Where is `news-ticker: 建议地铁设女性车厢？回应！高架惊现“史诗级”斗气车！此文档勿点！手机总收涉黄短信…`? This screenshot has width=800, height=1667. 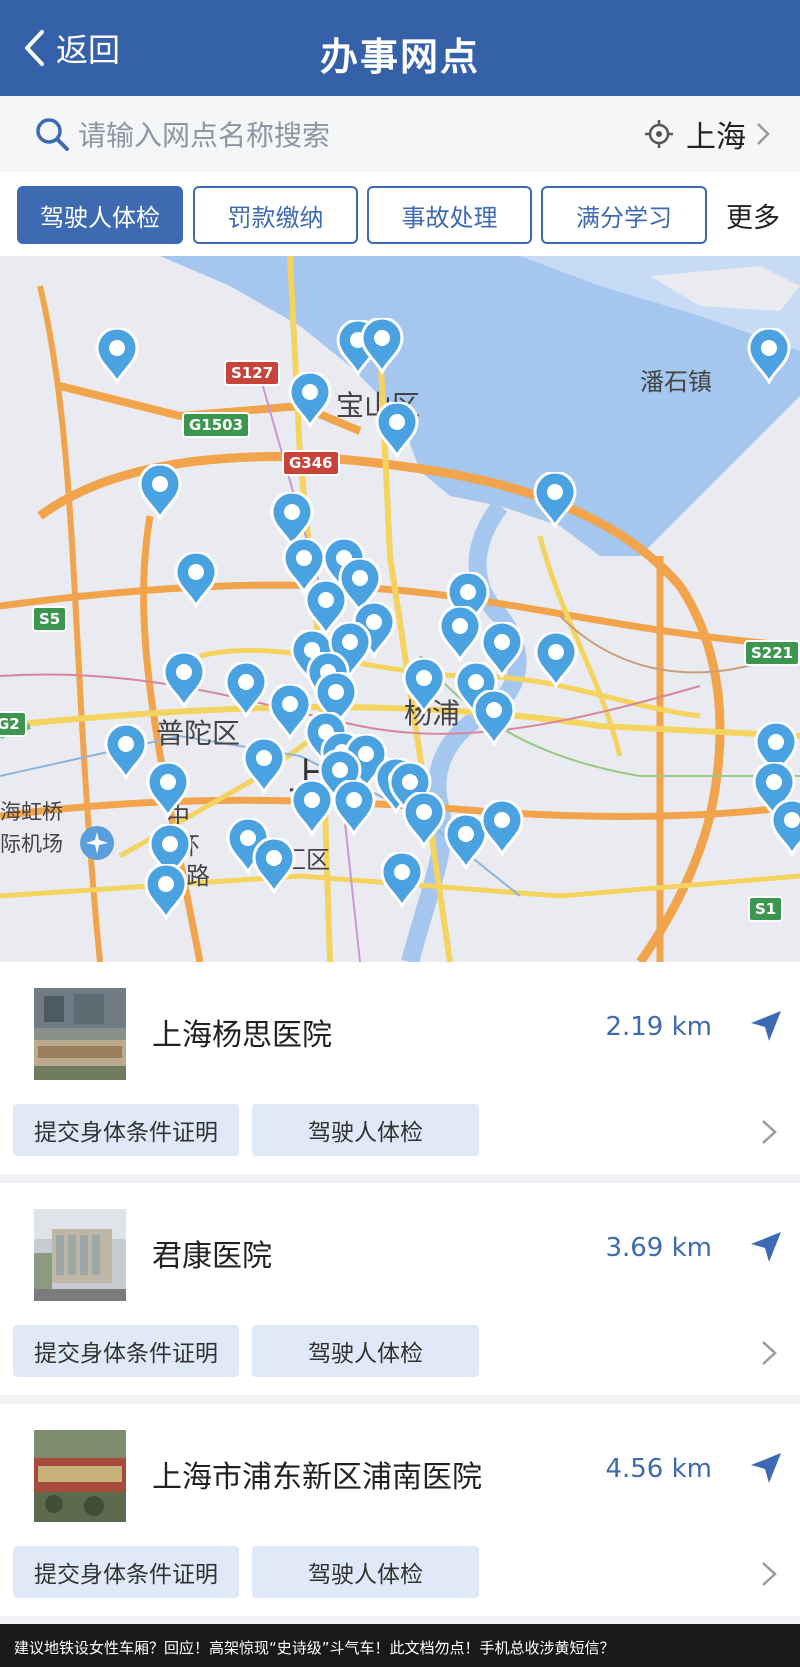 news-ticker: 建议地铁设女性车厢？回应！高架惊现“史诗级”斗气车！此文档勿点！手机总收涉黄短信… is located at coordinates (400, 1645).